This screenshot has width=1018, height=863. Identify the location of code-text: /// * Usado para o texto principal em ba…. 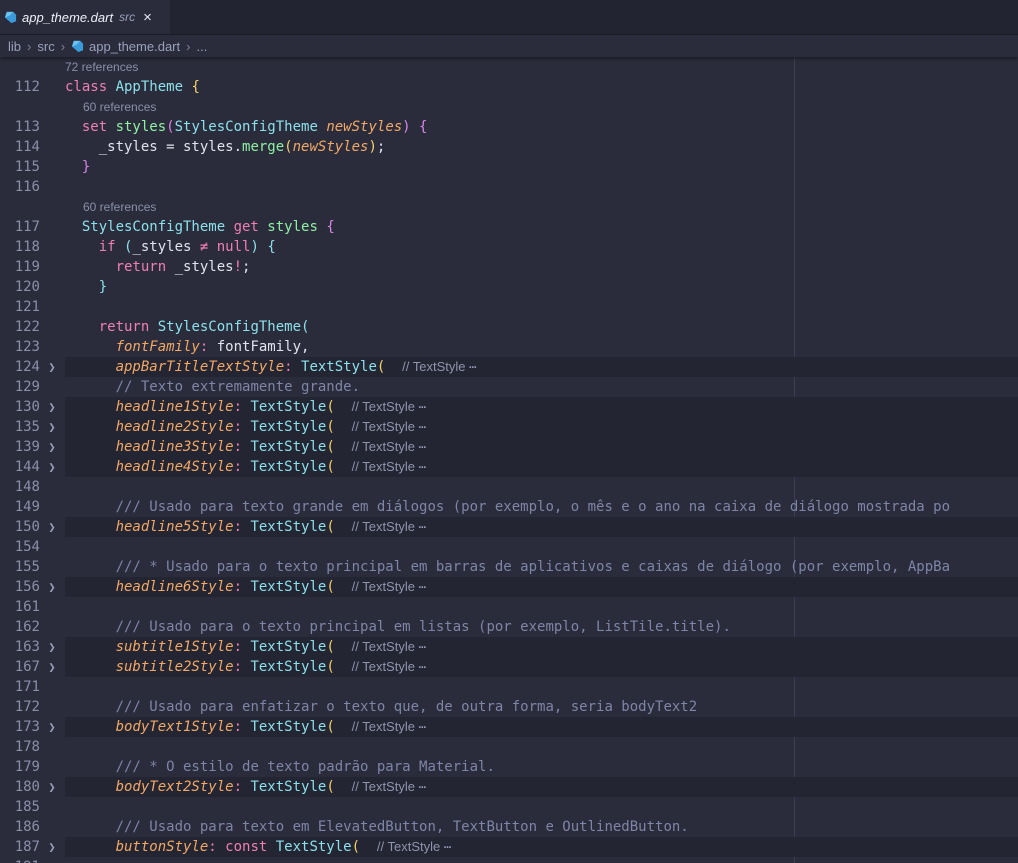
(541, 567).